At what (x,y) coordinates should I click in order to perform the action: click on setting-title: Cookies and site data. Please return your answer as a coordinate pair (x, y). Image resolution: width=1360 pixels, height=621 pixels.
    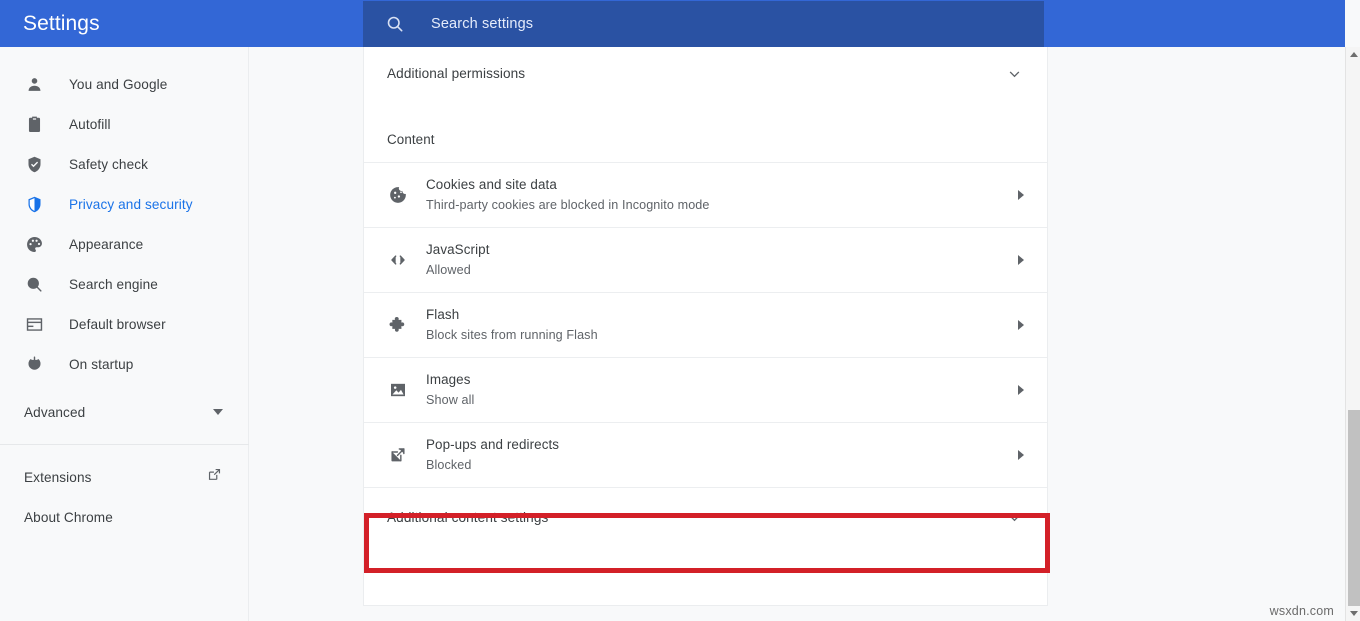
    Looking at the image, I should click on (491, 184).